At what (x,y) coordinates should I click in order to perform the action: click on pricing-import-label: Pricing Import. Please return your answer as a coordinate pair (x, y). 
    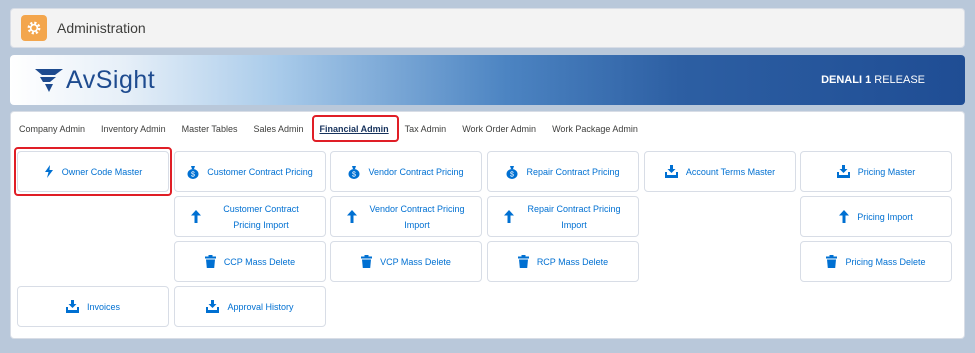
    Looking at the image, I should click on (885, 216).